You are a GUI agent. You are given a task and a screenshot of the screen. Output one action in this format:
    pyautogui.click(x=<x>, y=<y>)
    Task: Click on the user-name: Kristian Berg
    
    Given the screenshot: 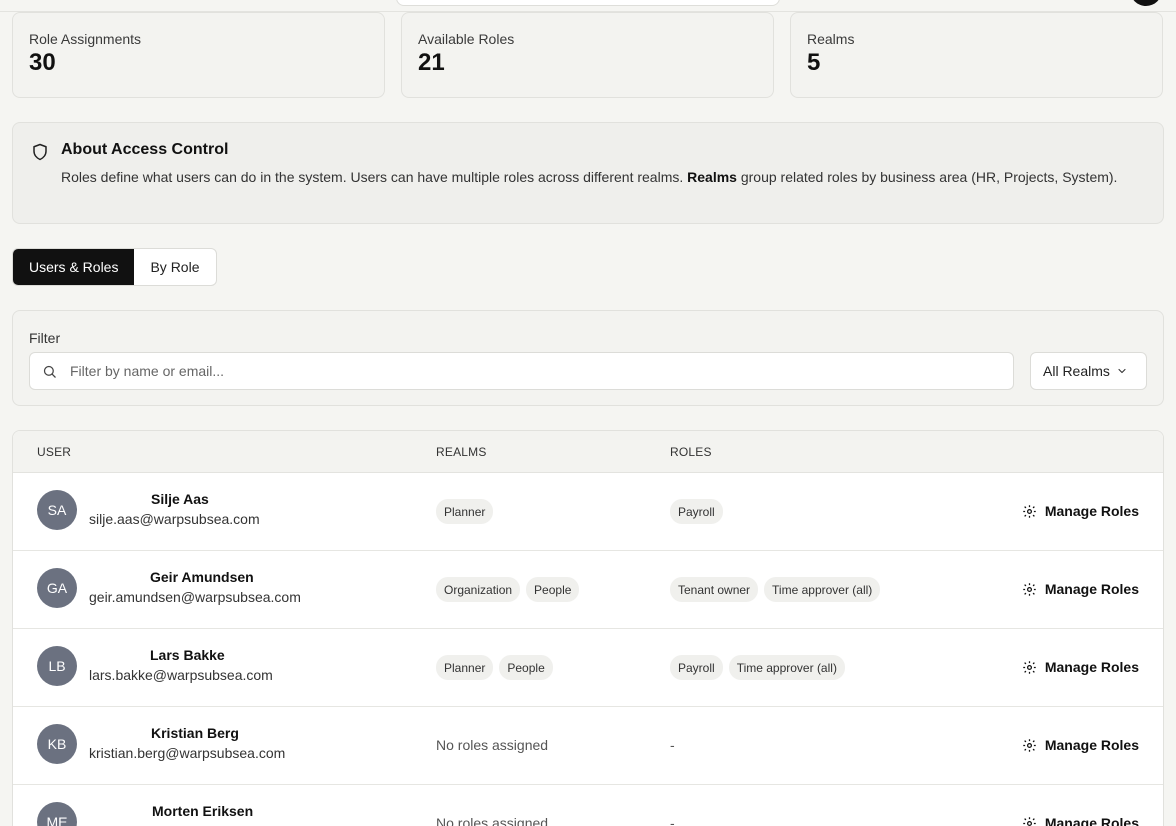 What is the action you would take?
    pyautogui.click(x=195, y=733)
    